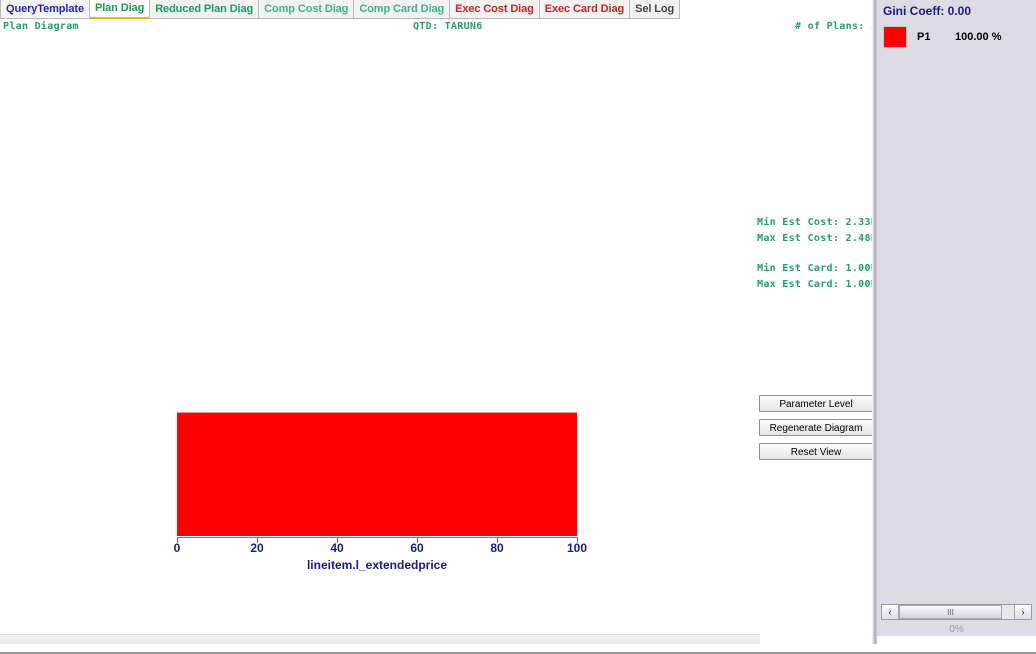  I want to click on tab-reduced-plan-diag: Reduced Plan Diag, so click(205, 9).